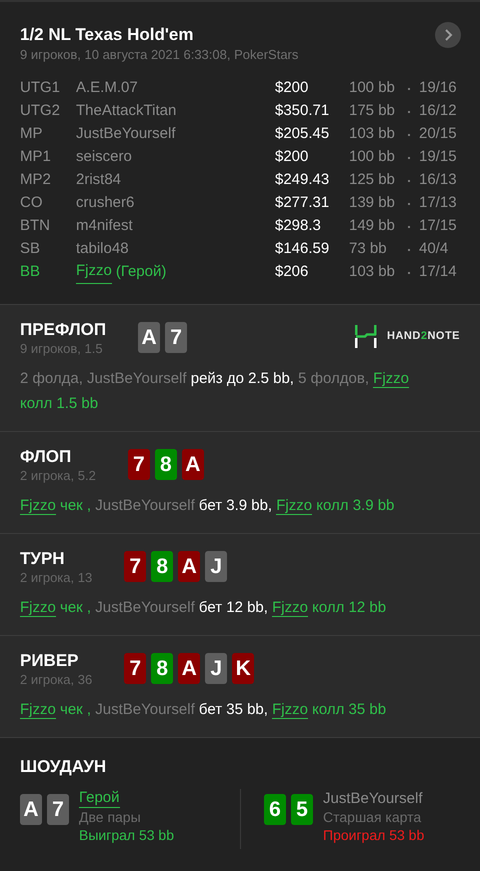  Describe the element at coordinates (62, 348) in the screenshot. I see `street-subtitle: 9 игроков, 1.5` at that location.